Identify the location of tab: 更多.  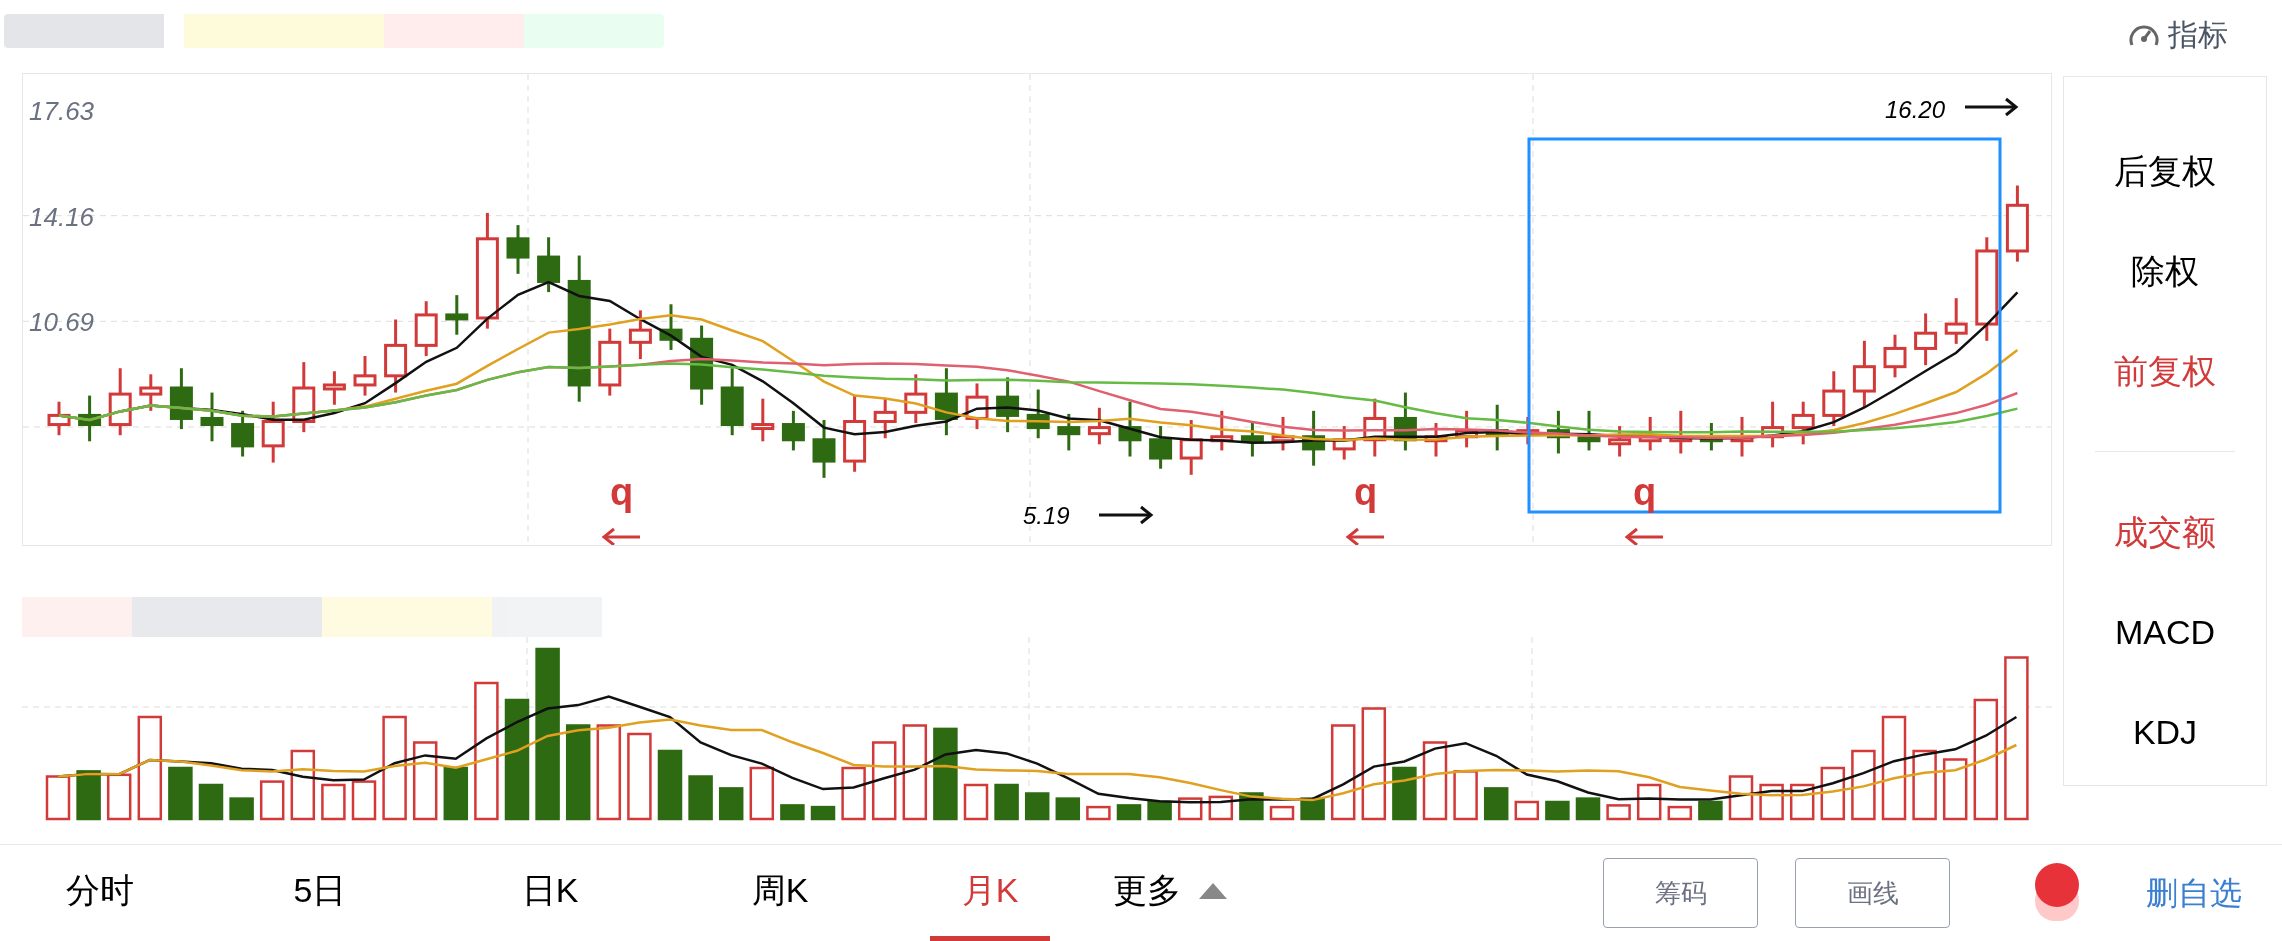
(1170, 893).